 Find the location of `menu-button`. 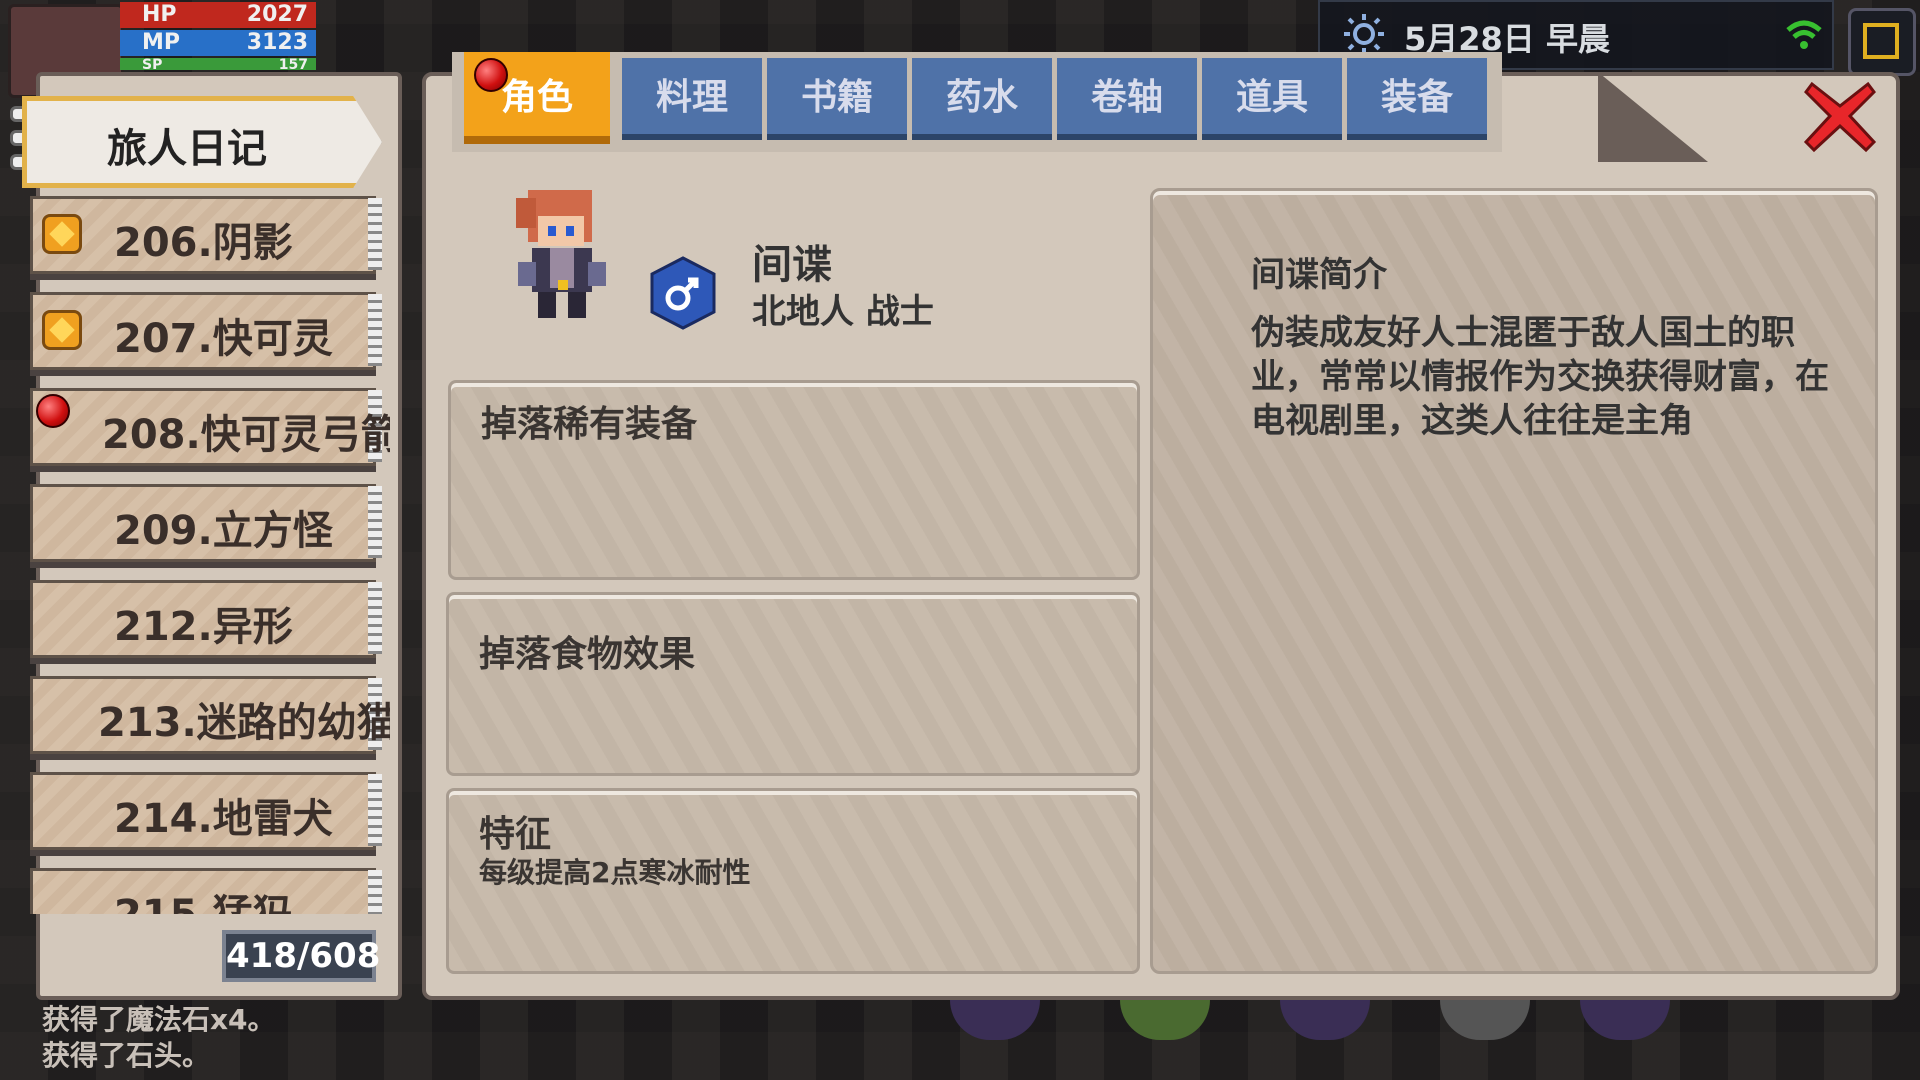

menu-button is located at coordinates (1882, 42).